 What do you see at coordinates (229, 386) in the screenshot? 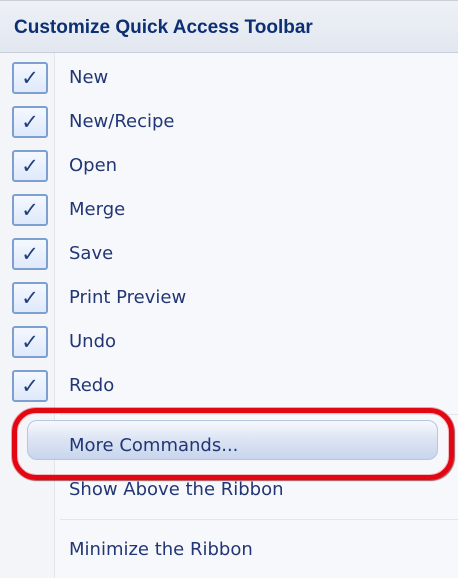
I see `menu-item-redo: ✓ Redo` at bounding box center [229, 386].